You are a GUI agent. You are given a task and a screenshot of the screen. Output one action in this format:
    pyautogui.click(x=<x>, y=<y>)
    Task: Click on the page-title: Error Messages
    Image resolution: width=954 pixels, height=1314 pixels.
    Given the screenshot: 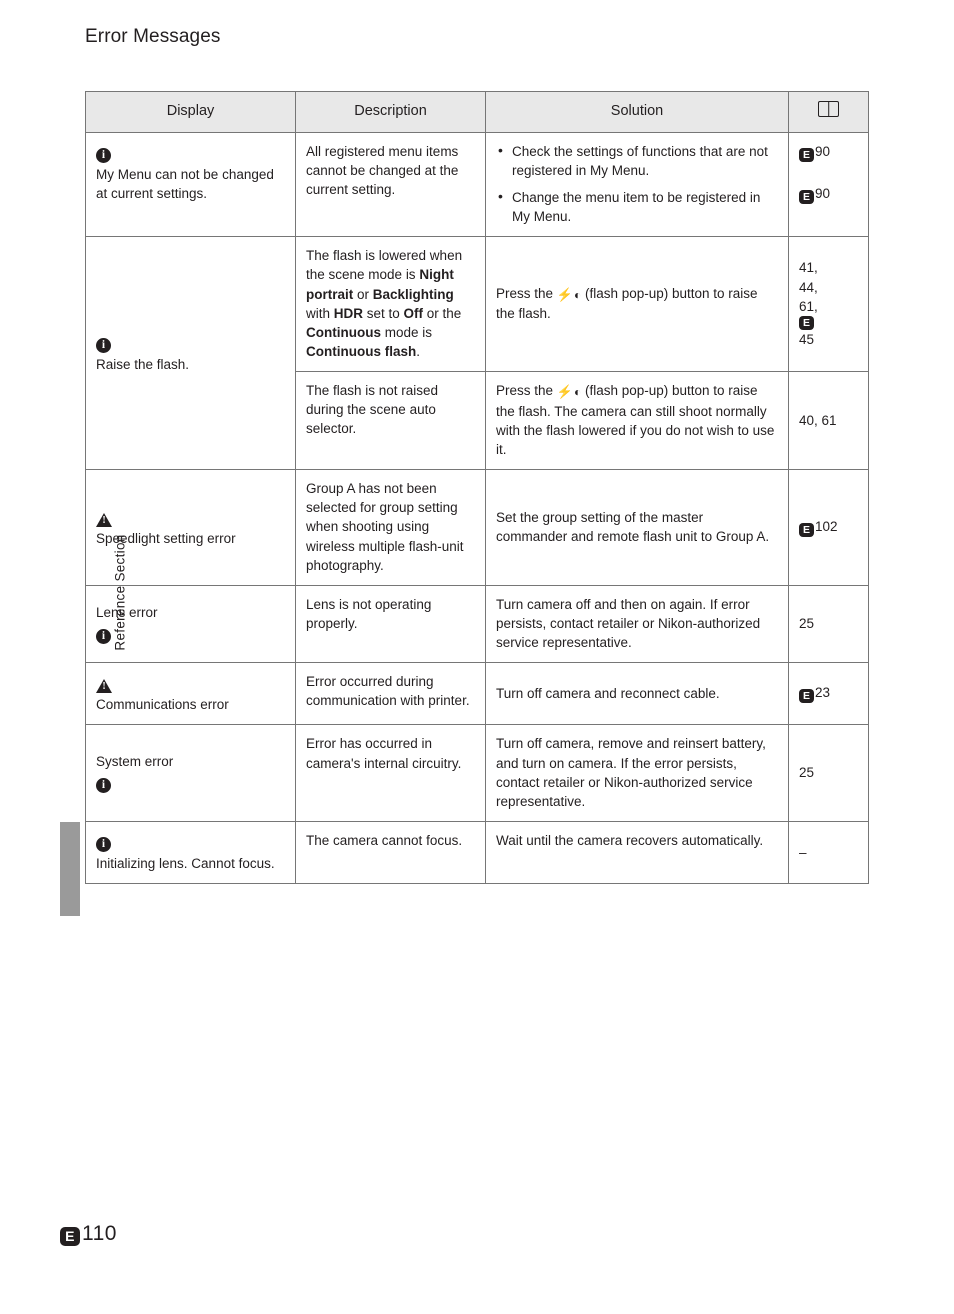 What is the action you would take?
    pyautogui.click(x=153, y=36)
    